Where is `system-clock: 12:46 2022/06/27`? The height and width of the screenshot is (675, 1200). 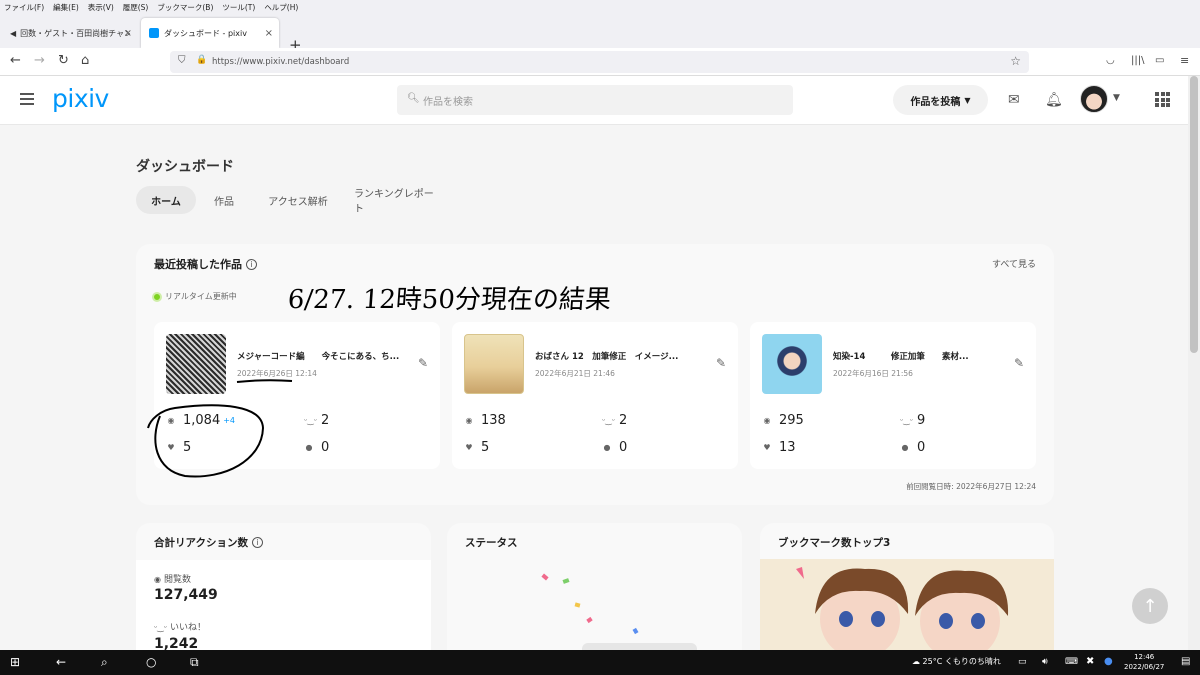 system-clock: 12:46 2022/06/27 is located at coordinates (1144, 662).